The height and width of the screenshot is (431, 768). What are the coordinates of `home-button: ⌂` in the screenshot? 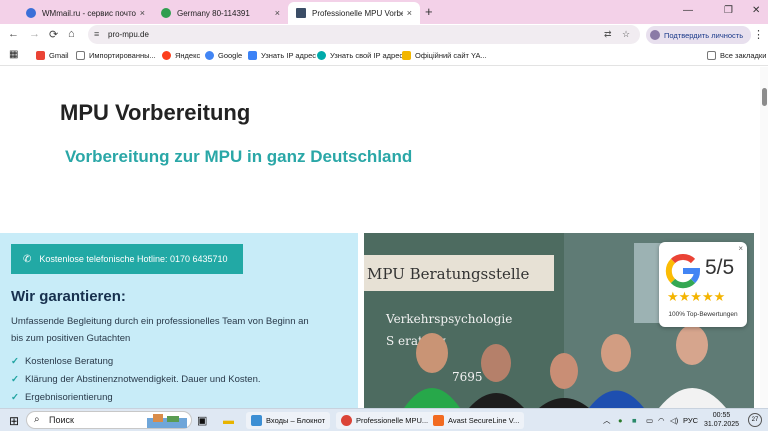 It's located at (71, 34).